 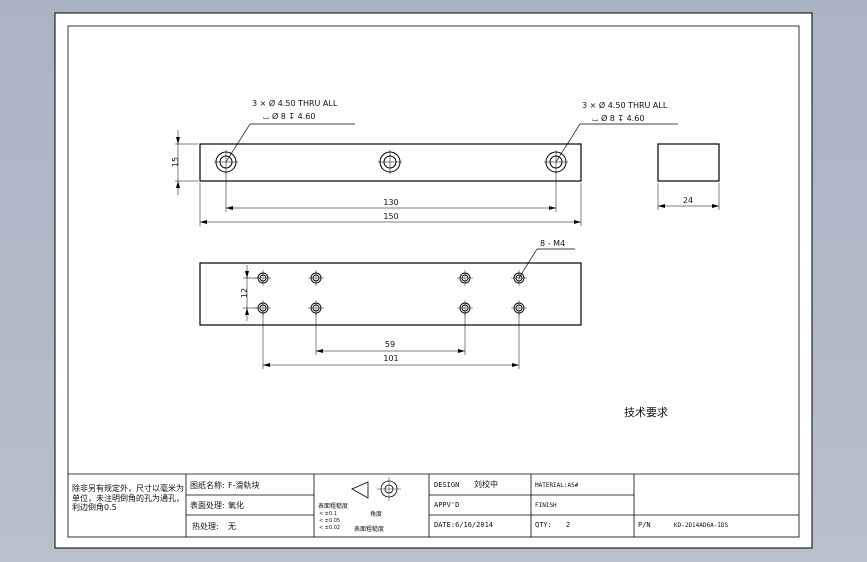 I want to click on surface-value: 氧化, so click(x=236, y=505).